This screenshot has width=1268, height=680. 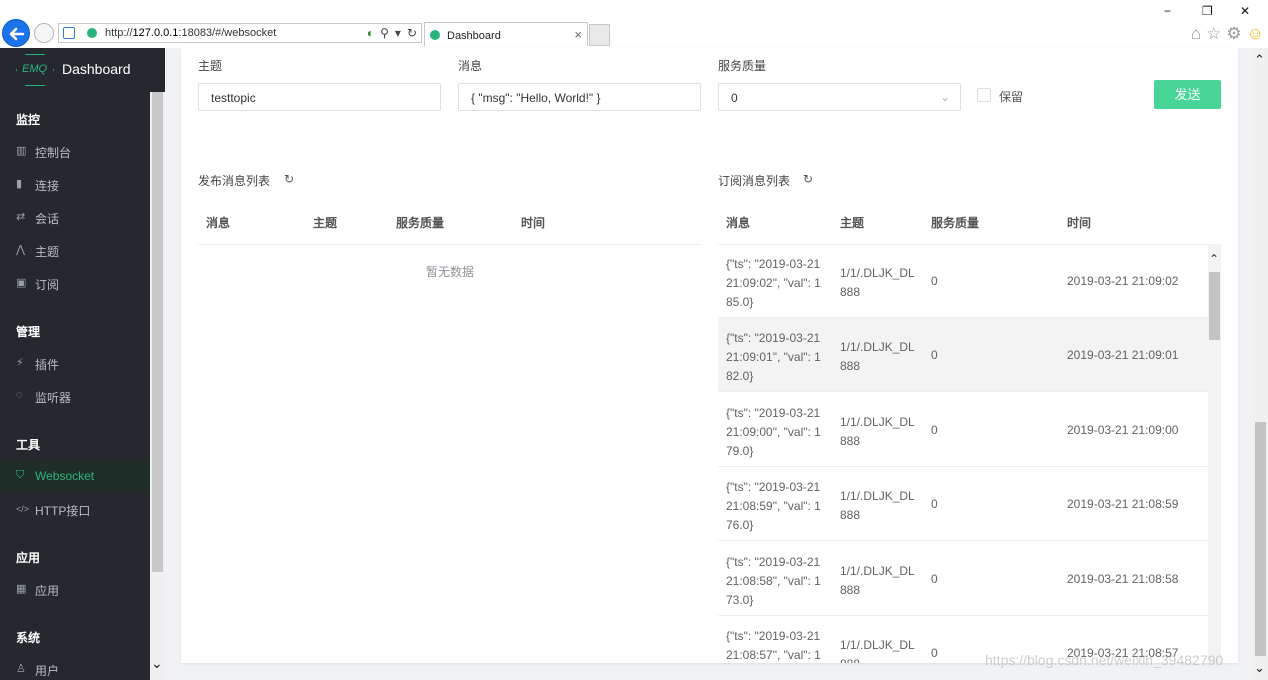 What do you see at coordinates (1123, 429) in the screenshot?
I see `row-time: 2019-03-21 21:09:00` at bounding box center [1123, 429].